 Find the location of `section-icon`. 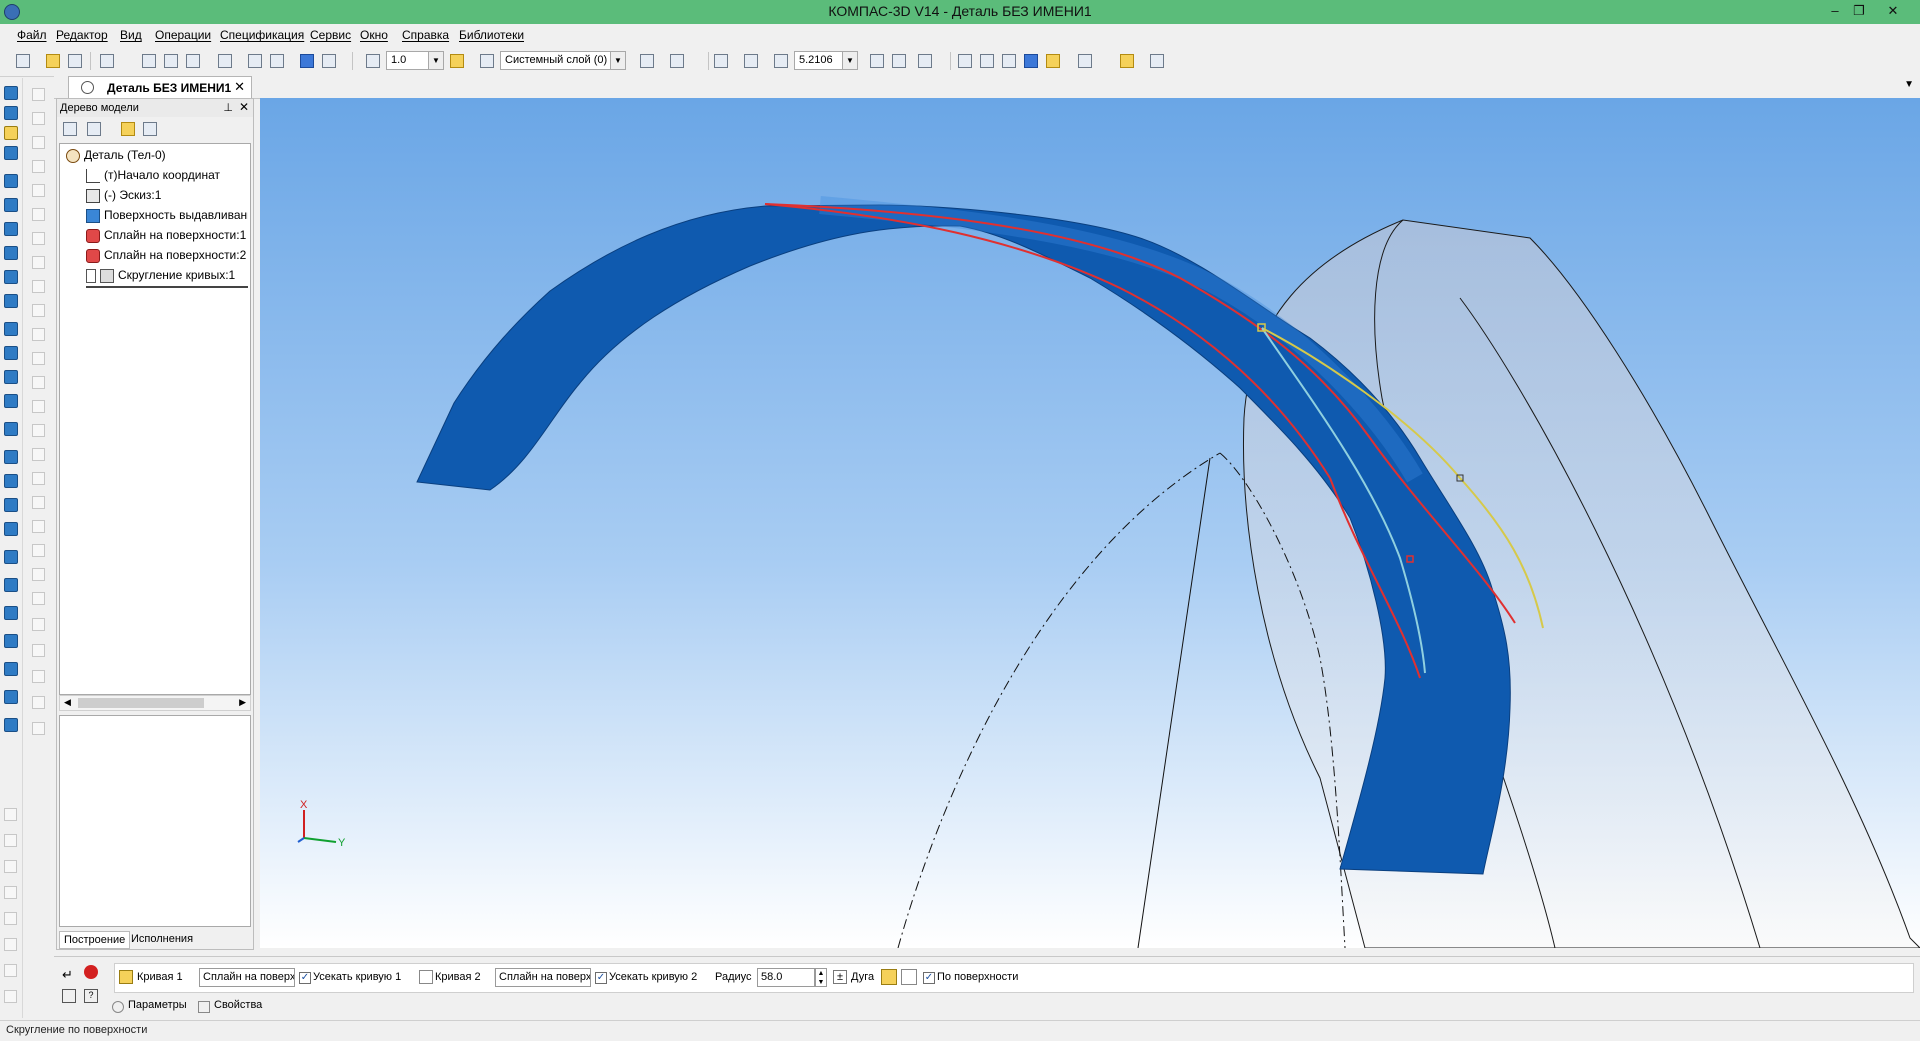

section-icon is located at coordinates (11, 557).